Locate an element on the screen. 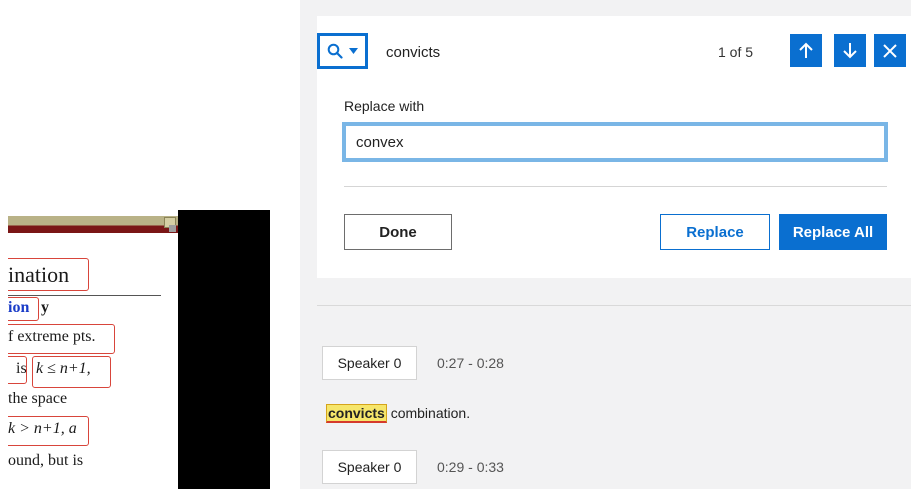 This screenshot has width=911, height=489. search-icon is located at coordinates (335, 51).